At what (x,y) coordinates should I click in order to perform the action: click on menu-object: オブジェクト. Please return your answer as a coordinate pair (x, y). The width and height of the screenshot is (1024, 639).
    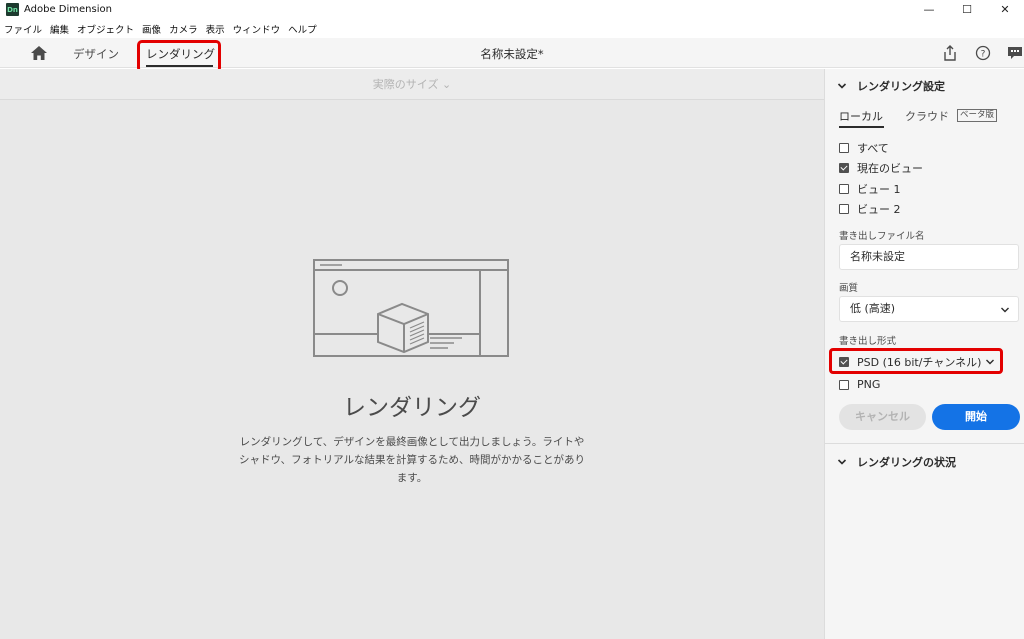
    Looking at the image, I should click on (105, 29).